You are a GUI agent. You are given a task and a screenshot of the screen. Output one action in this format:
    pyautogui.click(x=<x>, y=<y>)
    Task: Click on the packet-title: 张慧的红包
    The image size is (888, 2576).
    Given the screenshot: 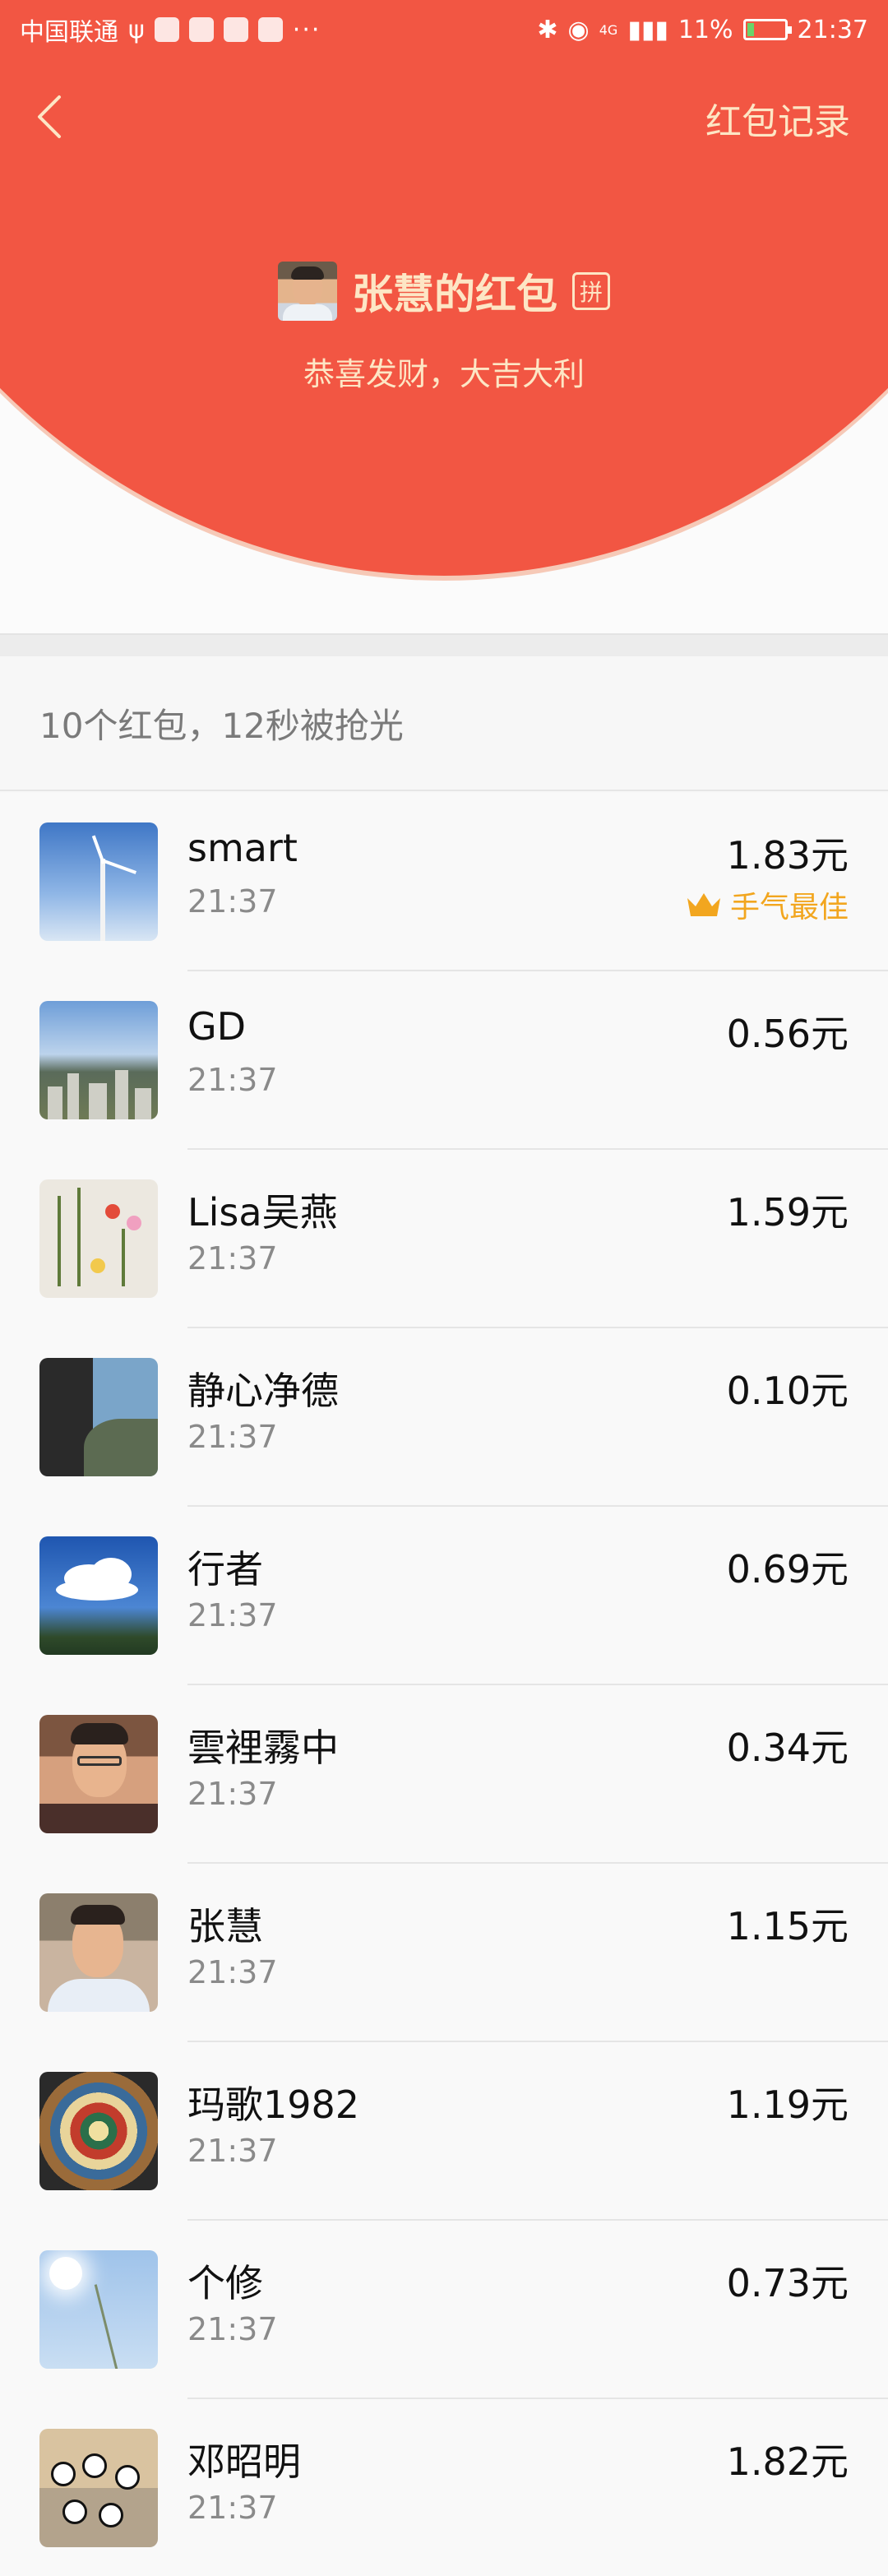 What is the action you would take?
    pyautogui.click(x=454, y=295)
    